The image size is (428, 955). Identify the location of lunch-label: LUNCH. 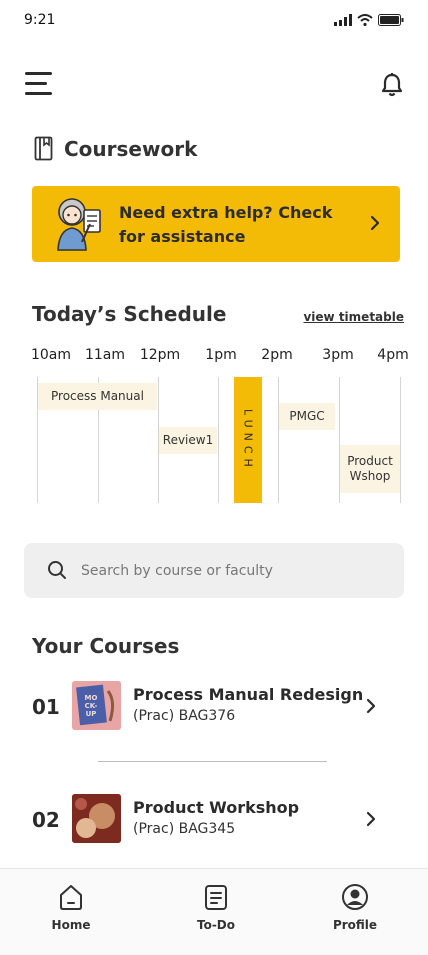
(248, 440).